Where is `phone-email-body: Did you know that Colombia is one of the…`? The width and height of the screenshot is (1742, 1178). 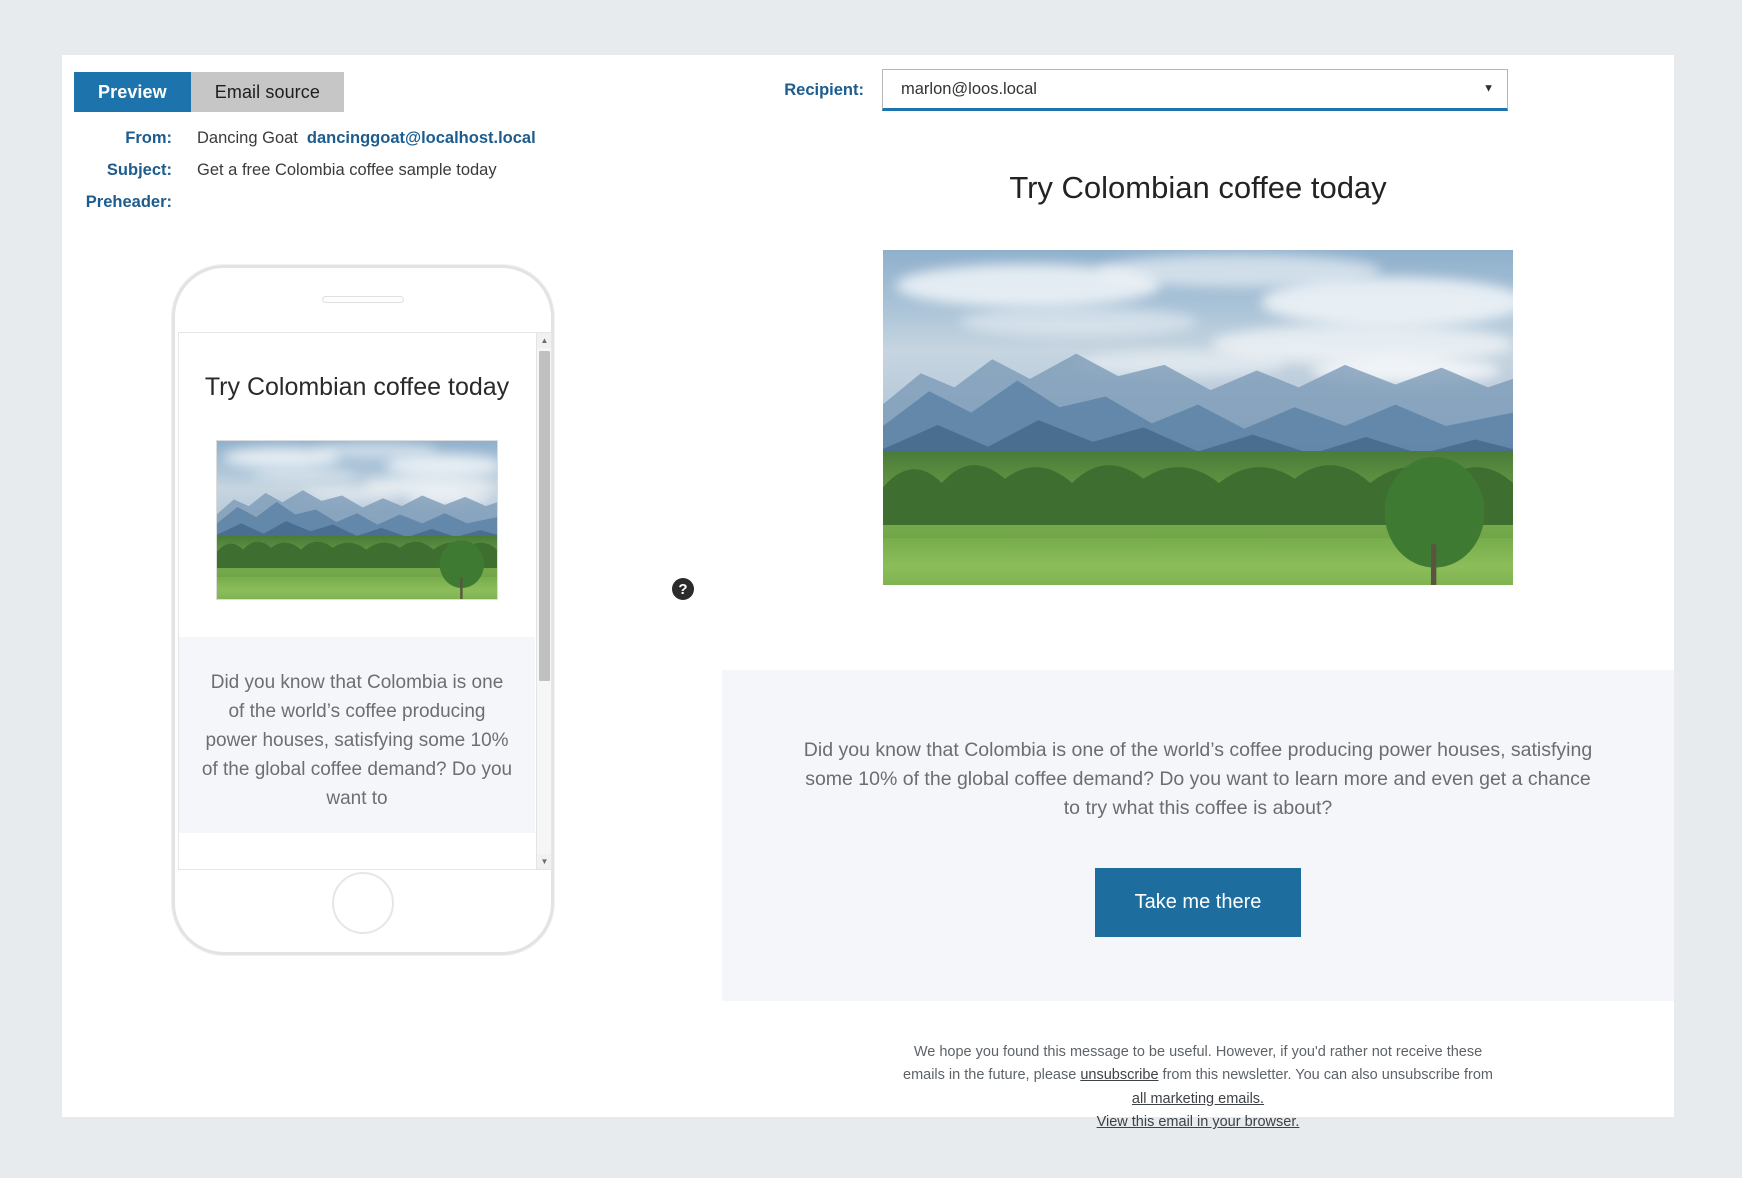
phone-email-body: Did you know that Colombia is one of the… is located at coordinates (357, 735).